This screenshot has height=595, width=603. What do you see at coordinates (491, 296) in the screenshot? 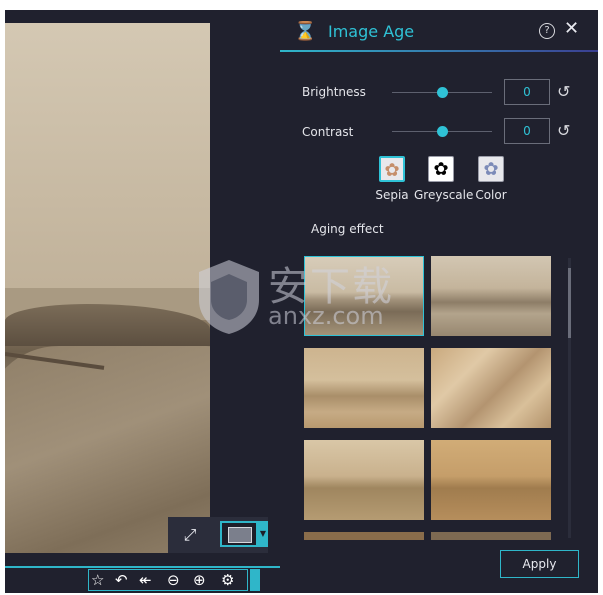
I see `aging-thumbnail-worn` at bounding box center [491, 296].